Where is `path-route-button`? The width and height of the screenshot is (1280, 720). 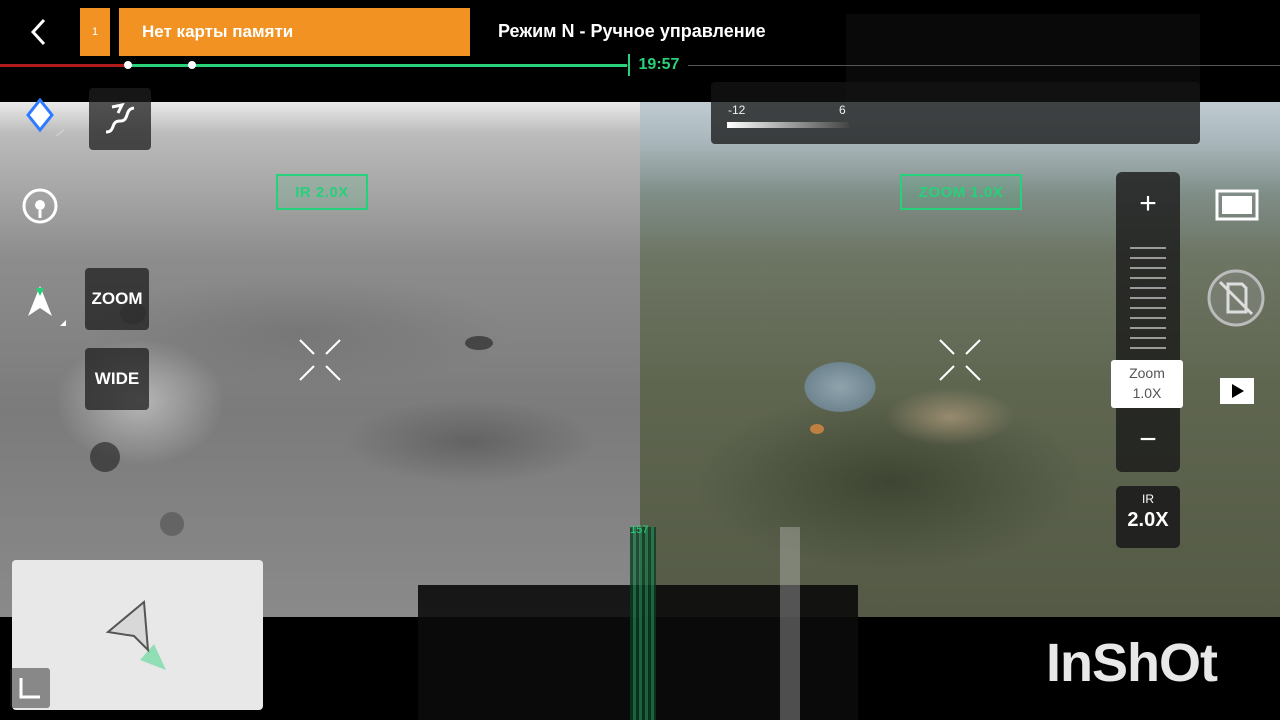 path-route-button is located at coordinates (120, 119).